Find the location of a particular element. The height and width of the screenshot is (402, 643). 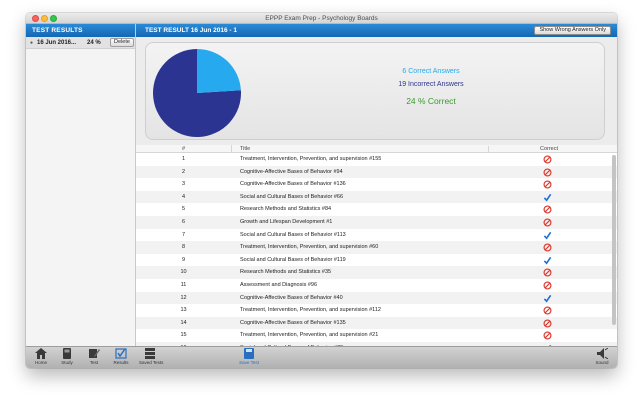

toolbar-save-test-button: Save Test is located at coordinates (249, 356).